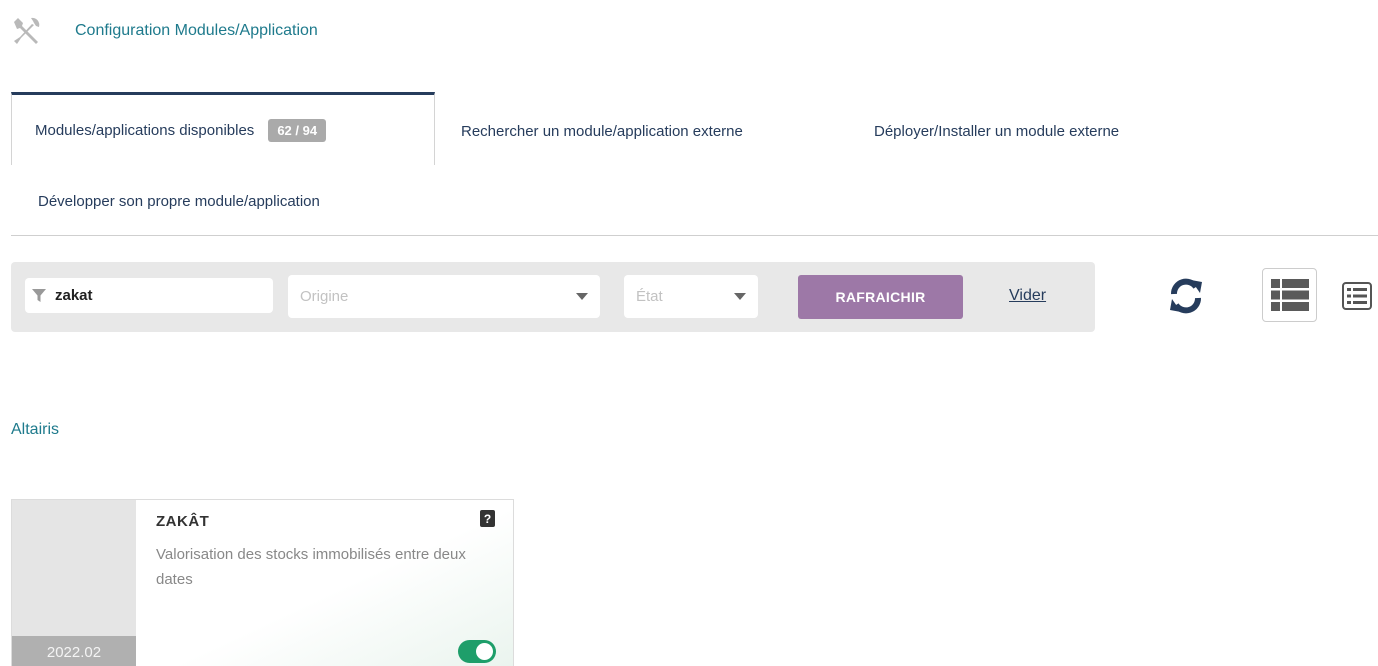 This screenshot has height=666, width=1378. Describe the element at coordinates (487, 518) in the screenshot. I see `help-icon: ?` at that location.